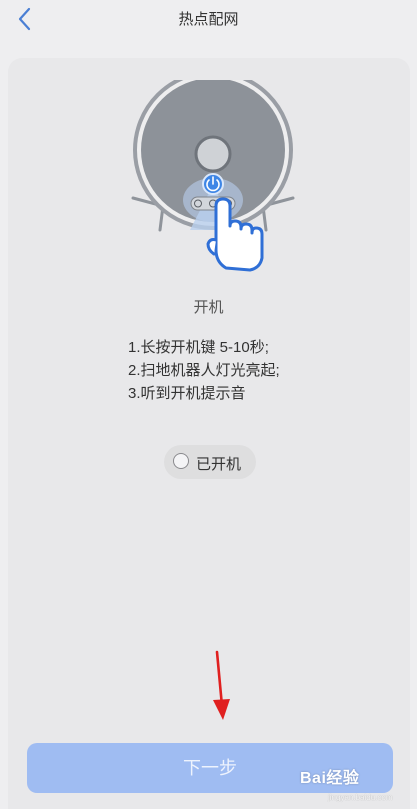 The height and width of the screenshot is (809, 417). What do you see at coordinates (204, 370) in the screenshot?
I see `instruction-item: 2.扫地机器人灯光亮起;` at bounding box center [204, 370].